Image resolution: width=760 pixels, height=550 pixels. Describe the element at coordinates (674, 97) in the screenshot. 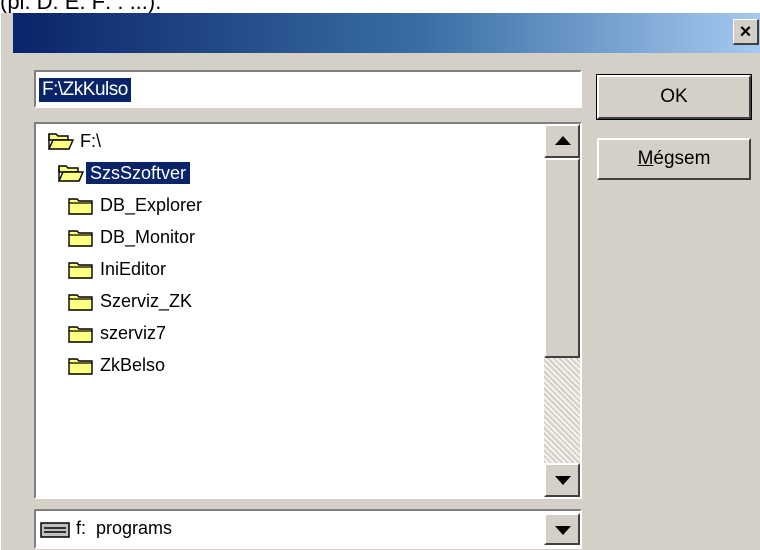

I see `ok-button: OK` at that location.